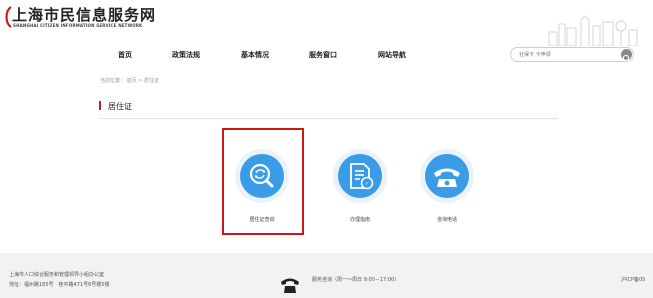 The width and height of the screenshot is (653, 298). I want to click on footer-org-name: 上海市人口综合服务和管理领导小组办公室, so click(57, 275).